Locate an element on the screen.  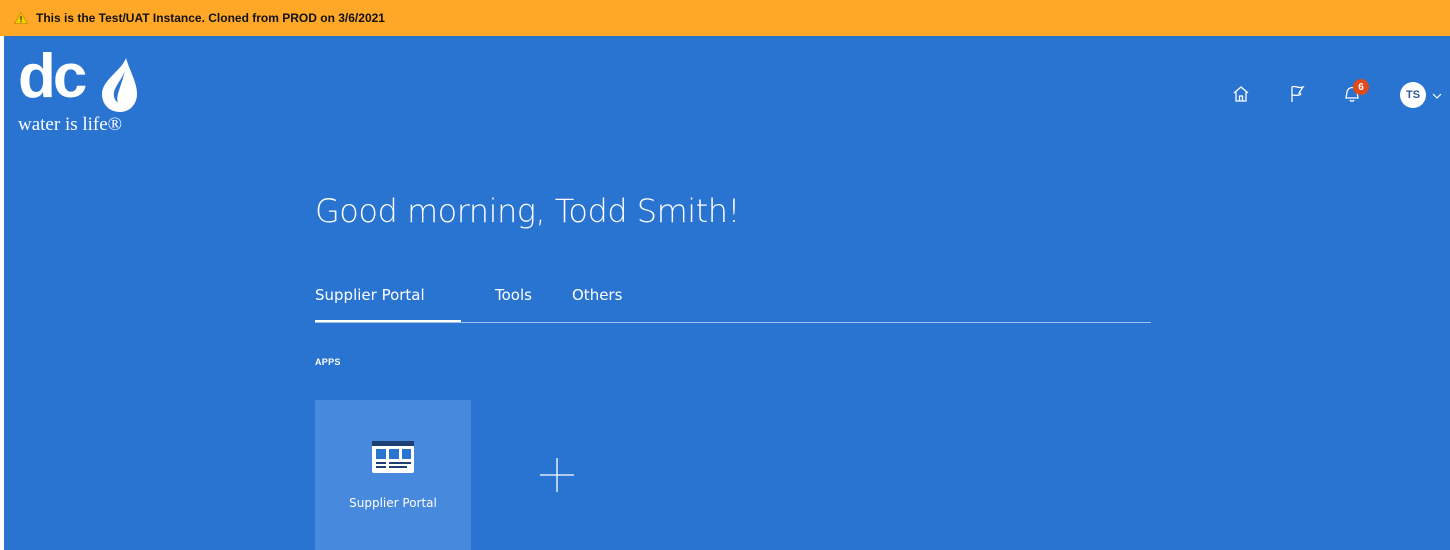
user-avatar: TS is located at coordinates (1413, 95).